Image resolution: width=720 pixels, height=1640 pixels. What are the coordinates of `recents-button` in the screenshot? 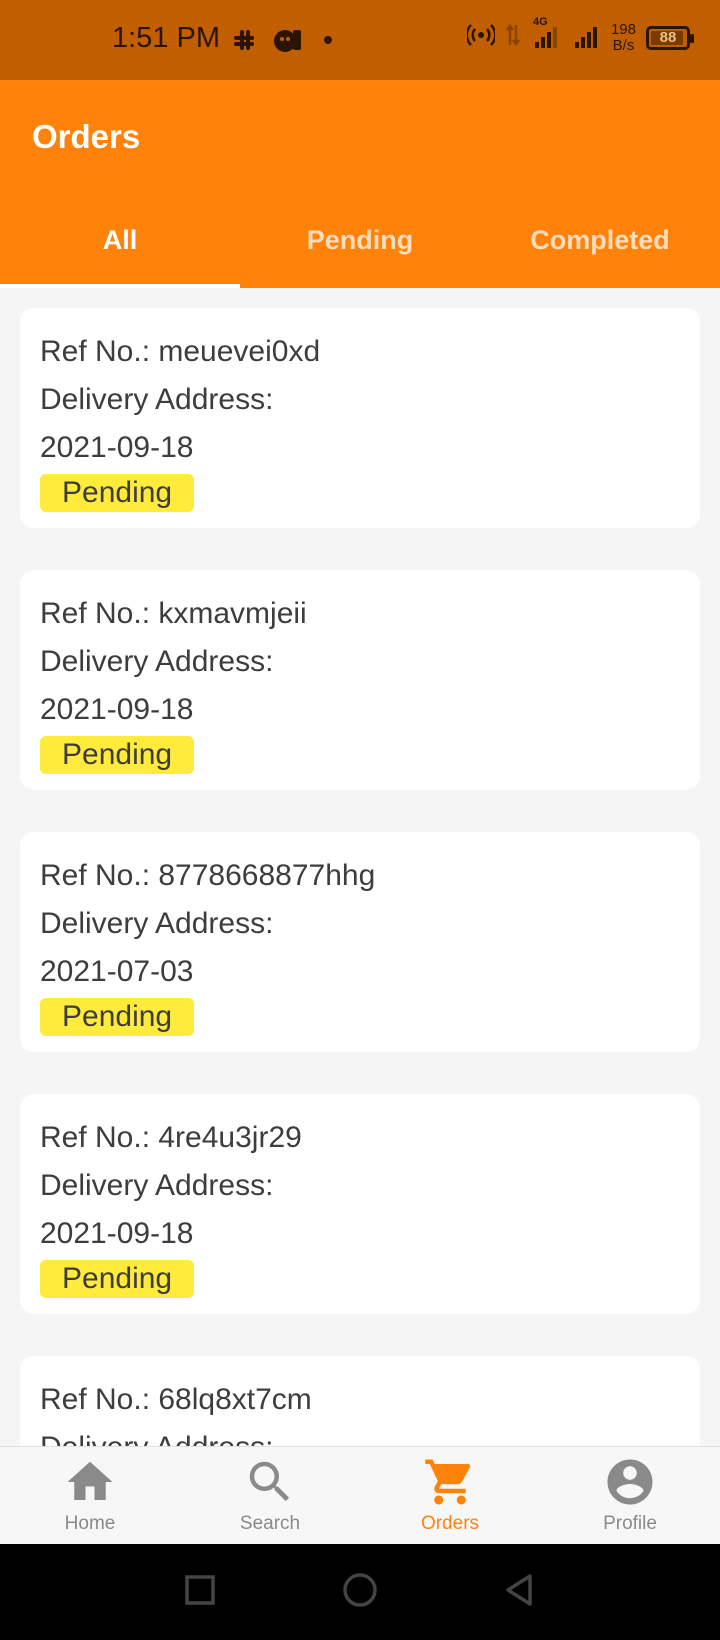 It's located at (200, 1592).